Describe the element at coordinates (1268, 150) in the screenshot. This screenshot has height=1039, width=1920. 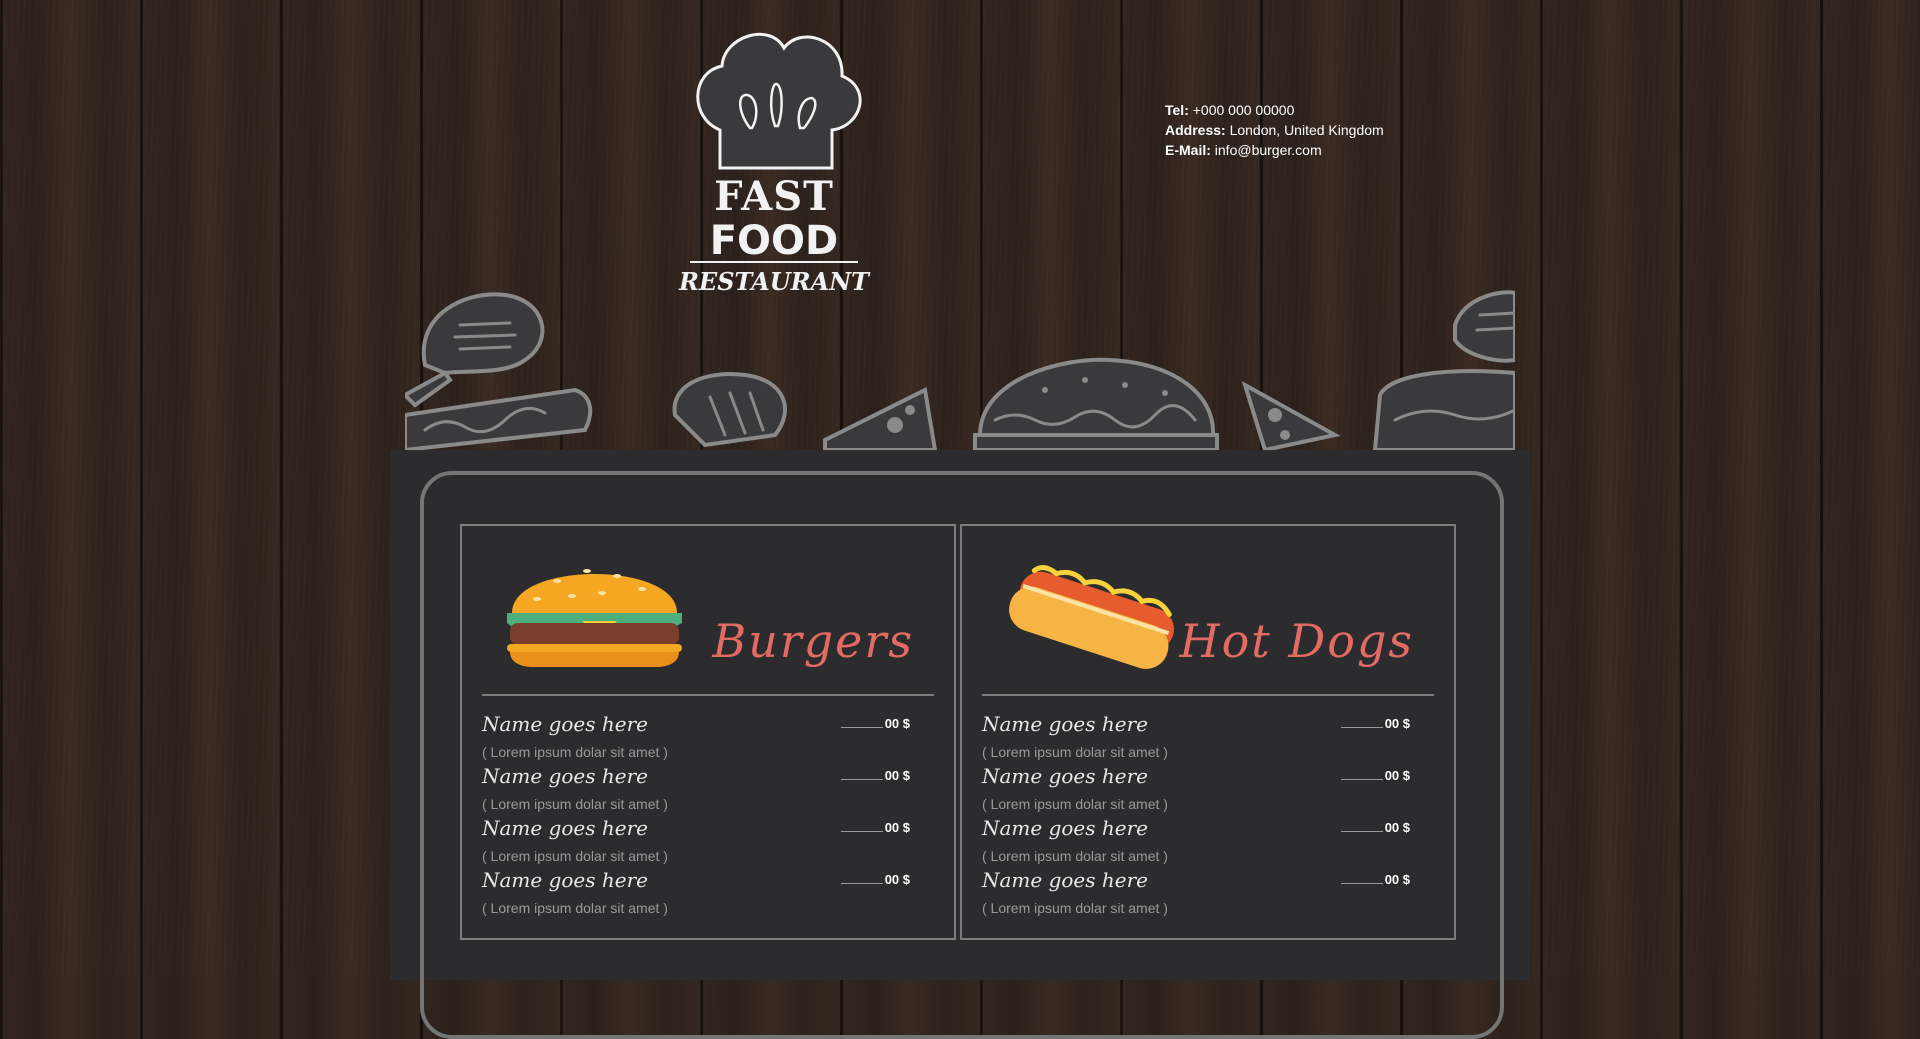
I see `email-value: info@burger.com` at that location.